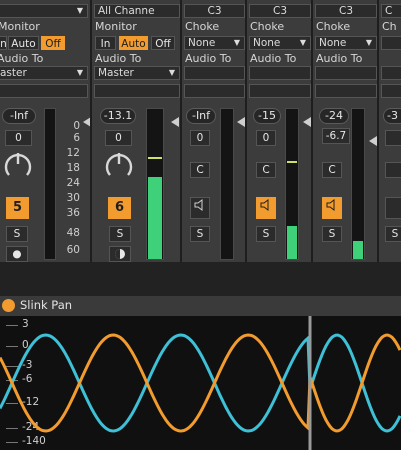  Describe the element at coordinates (267, 26) in the screenshot. I see `choke-label: Choke` at that location.